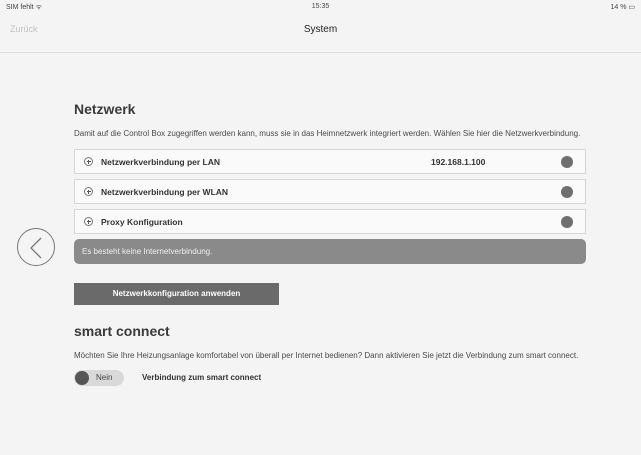 The height and width of the screenshot is (455, 641). I want to click on battery-status: 14 % ▭, so click(622, 7).